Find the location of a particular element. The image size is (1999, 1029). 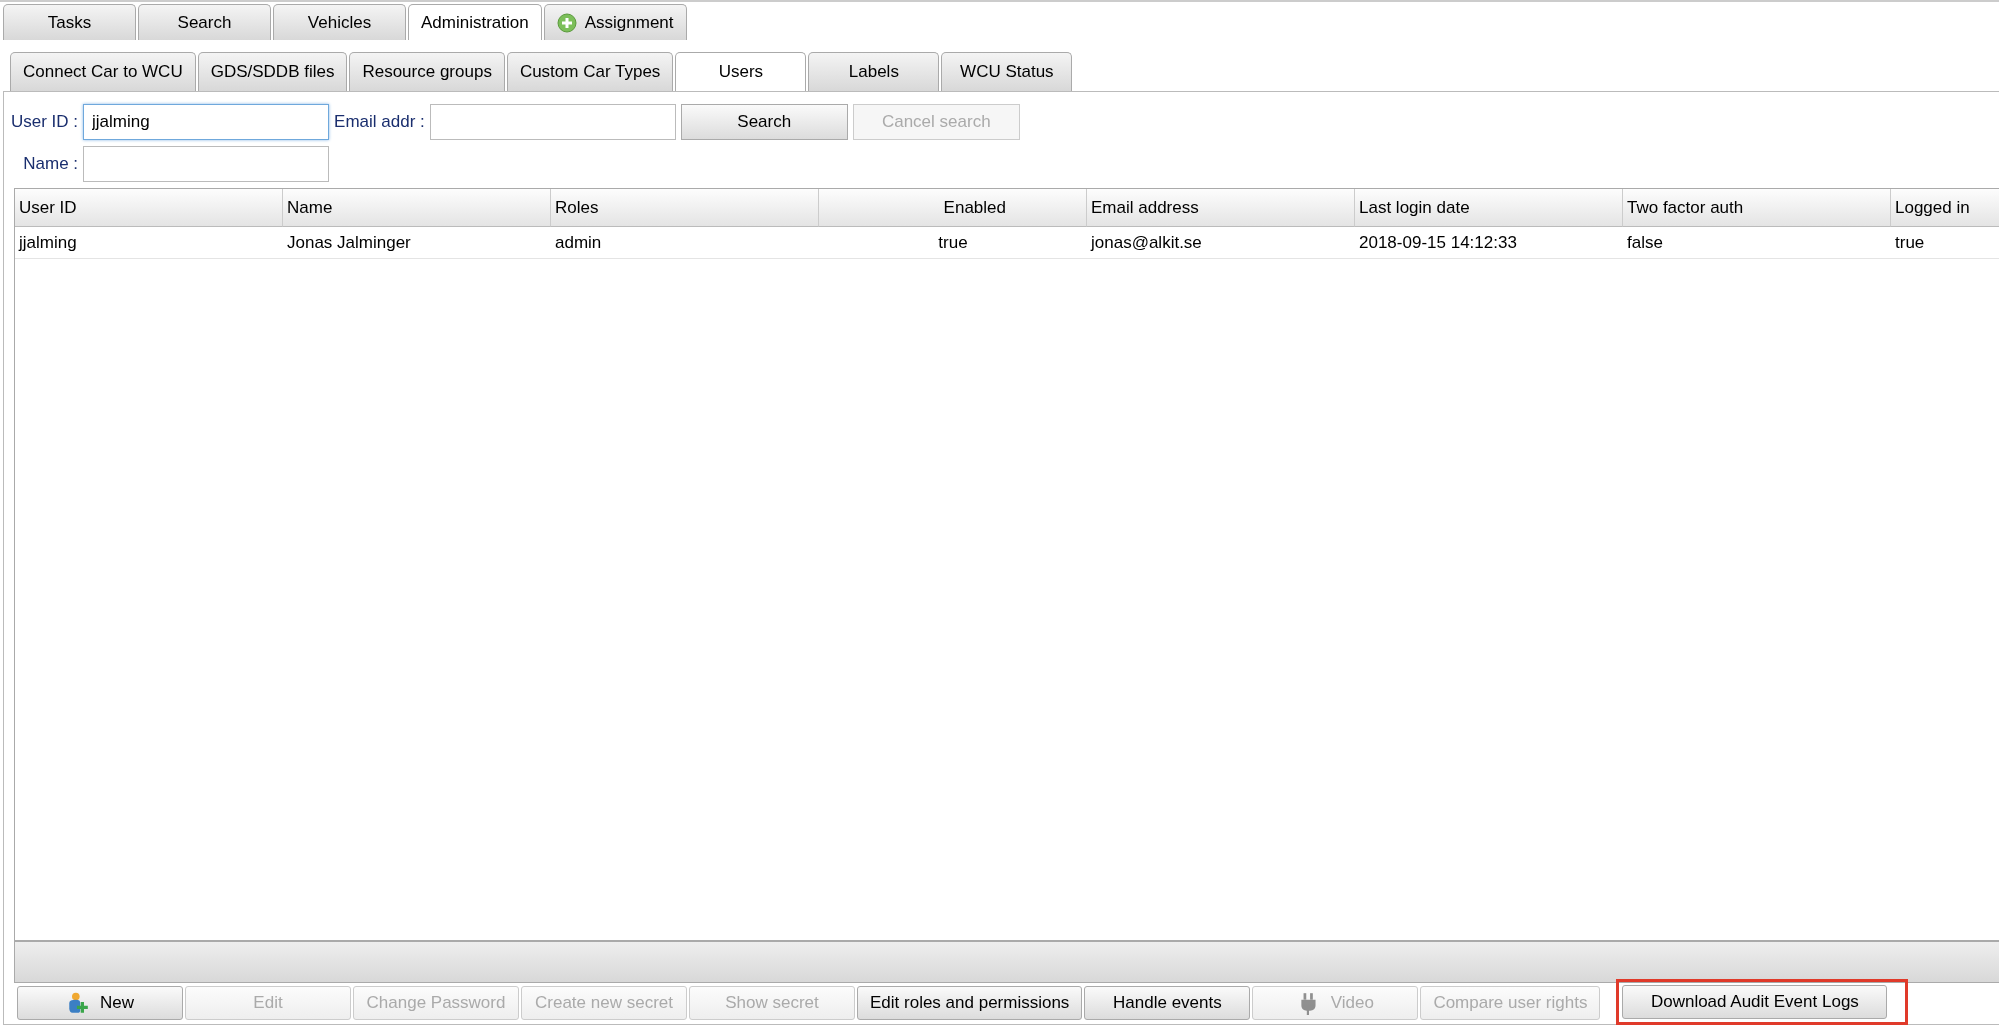

sub-tab: WCU Status is located at coordinates (1007, 71).